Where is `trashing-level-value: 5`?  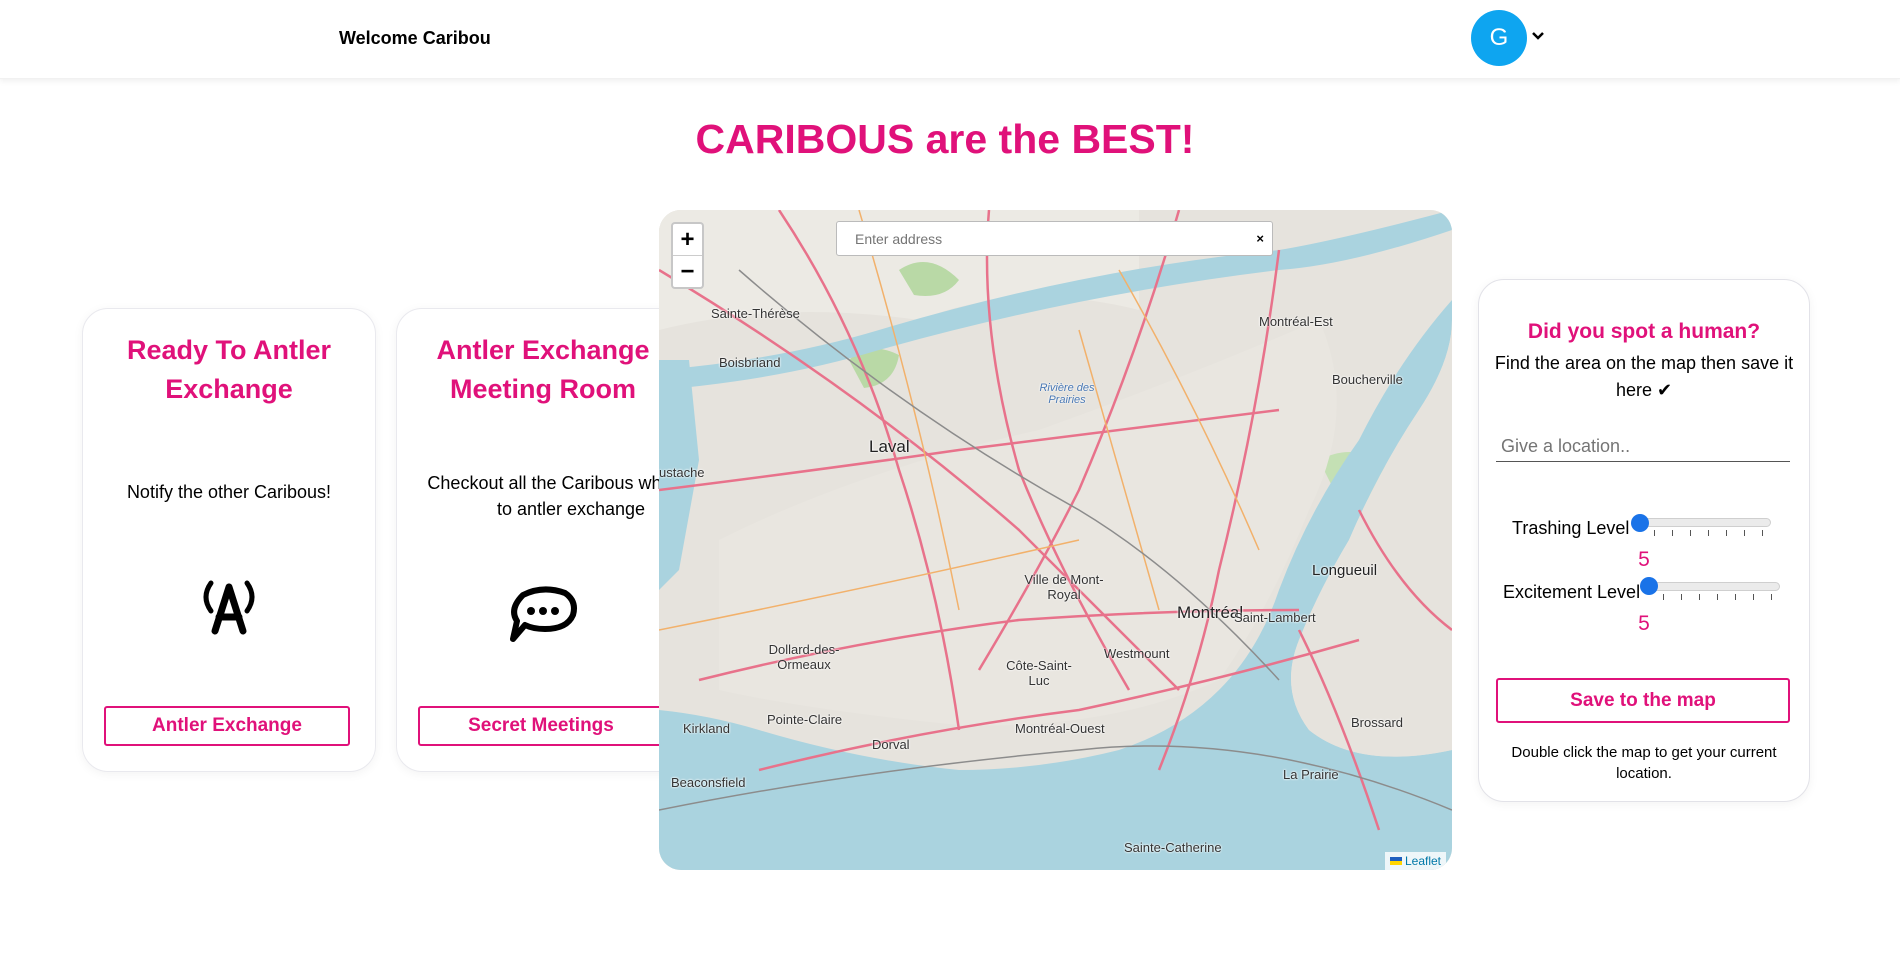
trashing-level-value: 5 is located at coordinates (1644, 559).